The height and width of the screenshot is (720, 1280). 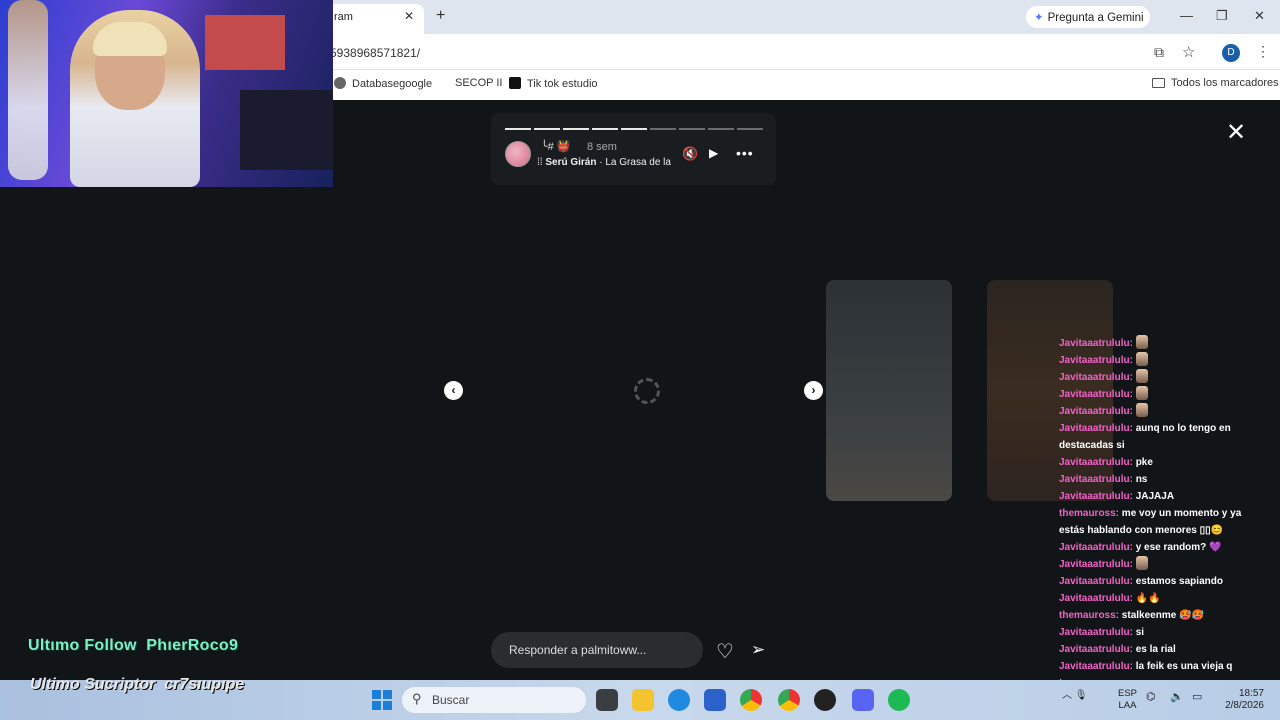 What do you see at coordinates (635, 162) in the screenshot?
I see `music-track: · La Grasa de las Capitales` at bounding box center [635, 162].